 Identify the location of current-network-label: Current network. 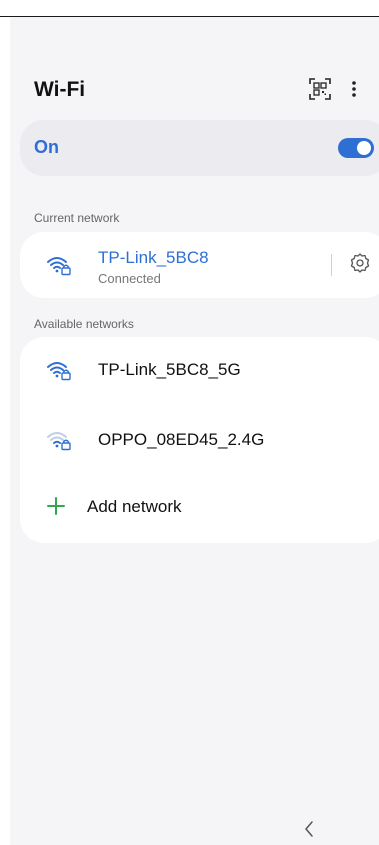
(77, 218).